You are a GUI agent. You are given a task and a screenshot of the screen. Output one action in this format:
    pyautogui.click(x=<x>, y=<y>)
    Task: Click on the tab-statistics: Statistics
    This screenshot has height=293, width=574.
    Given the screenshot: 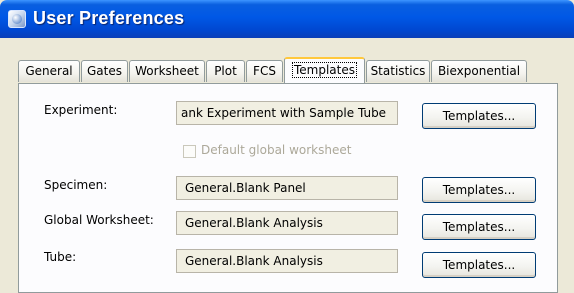 What is the action you would take?
    pyautogui.click(x=398, y=71)
    